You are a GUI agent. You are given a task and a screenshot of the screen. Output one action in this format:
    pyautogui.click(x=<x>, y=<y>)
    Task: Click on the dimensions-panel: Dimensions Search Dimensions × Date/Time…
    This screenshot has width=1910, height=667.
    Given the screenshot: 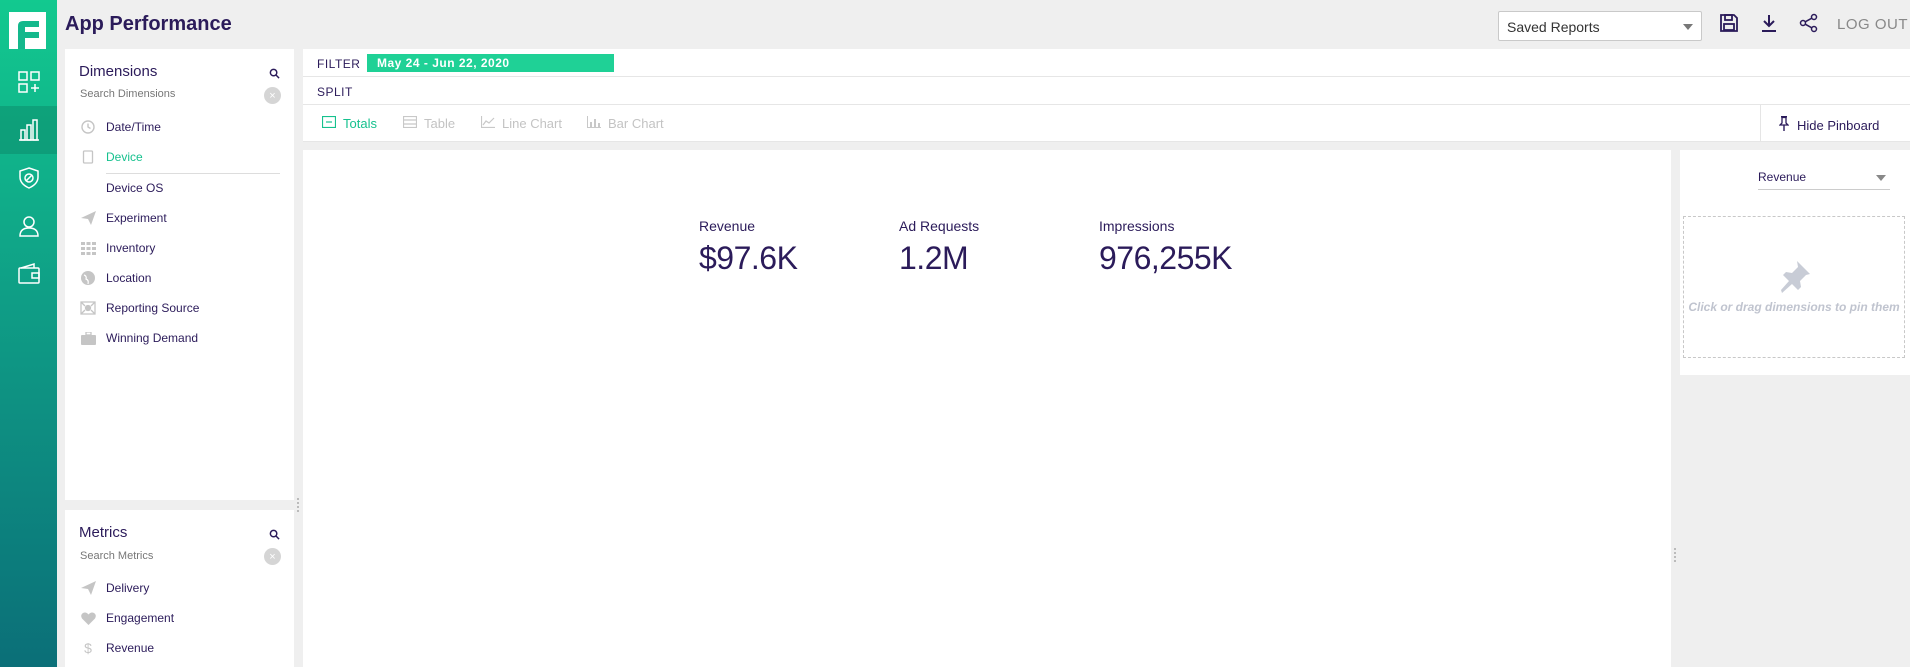 What is the action you would take?
    pyautogui.click(x=179, y=274)
    